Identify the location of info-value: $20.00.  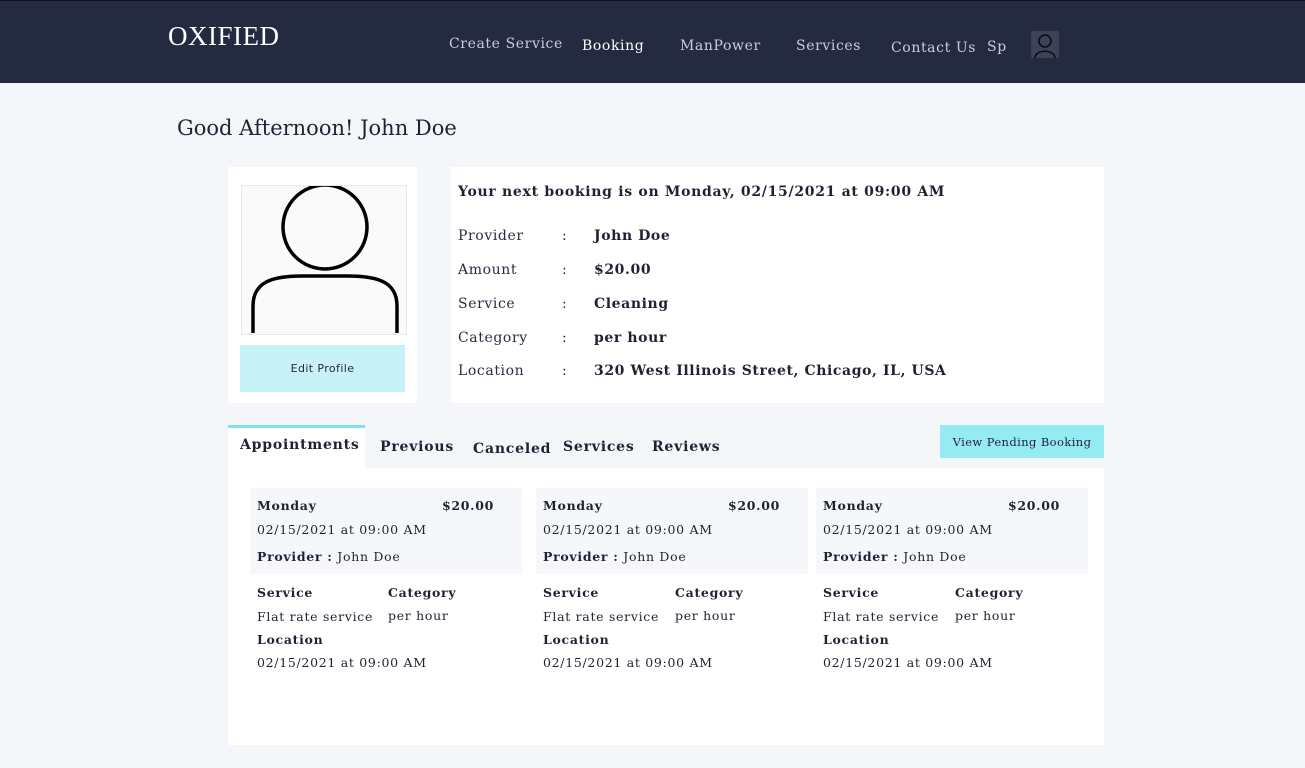
(623, 270).